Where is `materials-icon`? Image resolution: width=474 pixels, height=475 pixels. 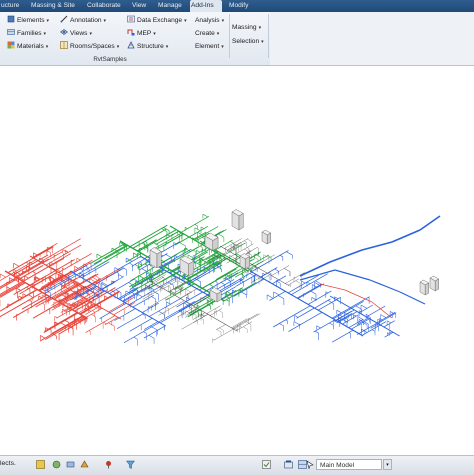
materials-icon is located at coordinates (11, 45).